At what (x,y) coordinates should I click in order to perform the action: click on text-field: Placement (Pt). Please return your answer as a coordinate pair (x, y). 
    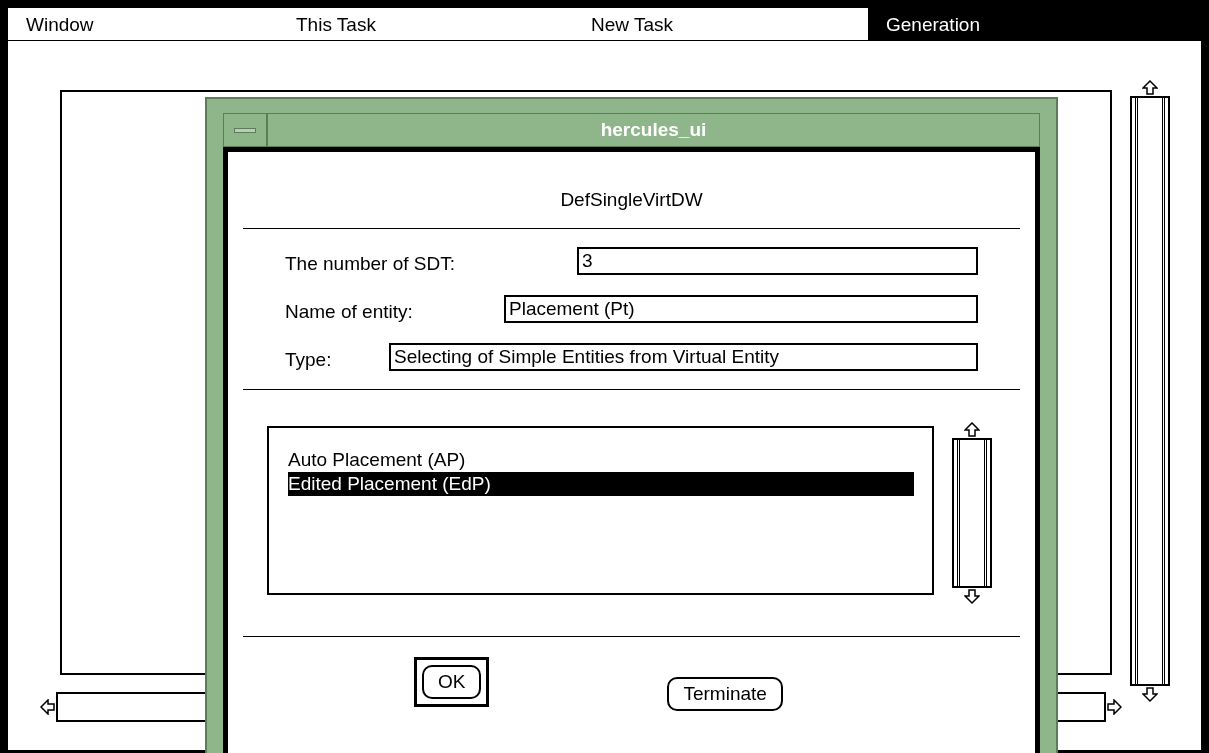
    Looking at the image, I should click on (741, 309).